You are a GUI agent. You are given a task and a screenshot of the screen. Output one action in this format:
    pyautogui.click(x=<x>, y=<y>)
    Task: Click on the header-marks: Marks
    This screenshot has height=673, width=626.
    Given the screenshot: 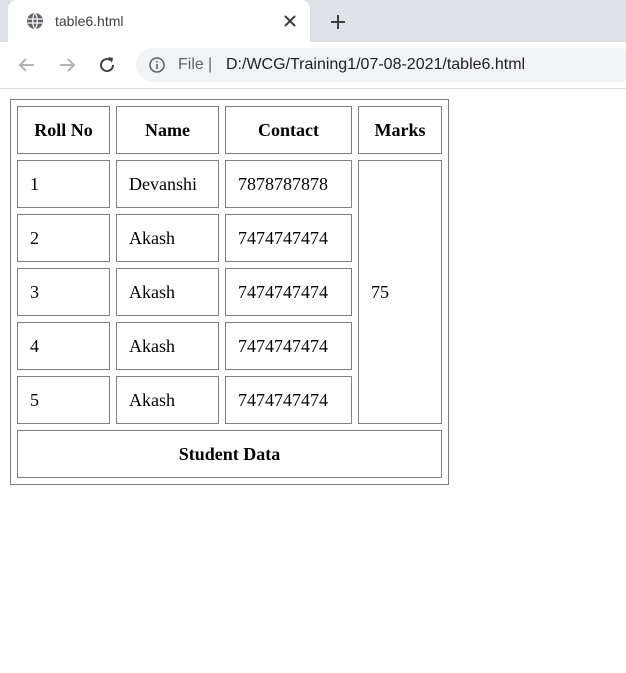 What is the action you would take?
    pyautogui.click(x=400, y=130)
    